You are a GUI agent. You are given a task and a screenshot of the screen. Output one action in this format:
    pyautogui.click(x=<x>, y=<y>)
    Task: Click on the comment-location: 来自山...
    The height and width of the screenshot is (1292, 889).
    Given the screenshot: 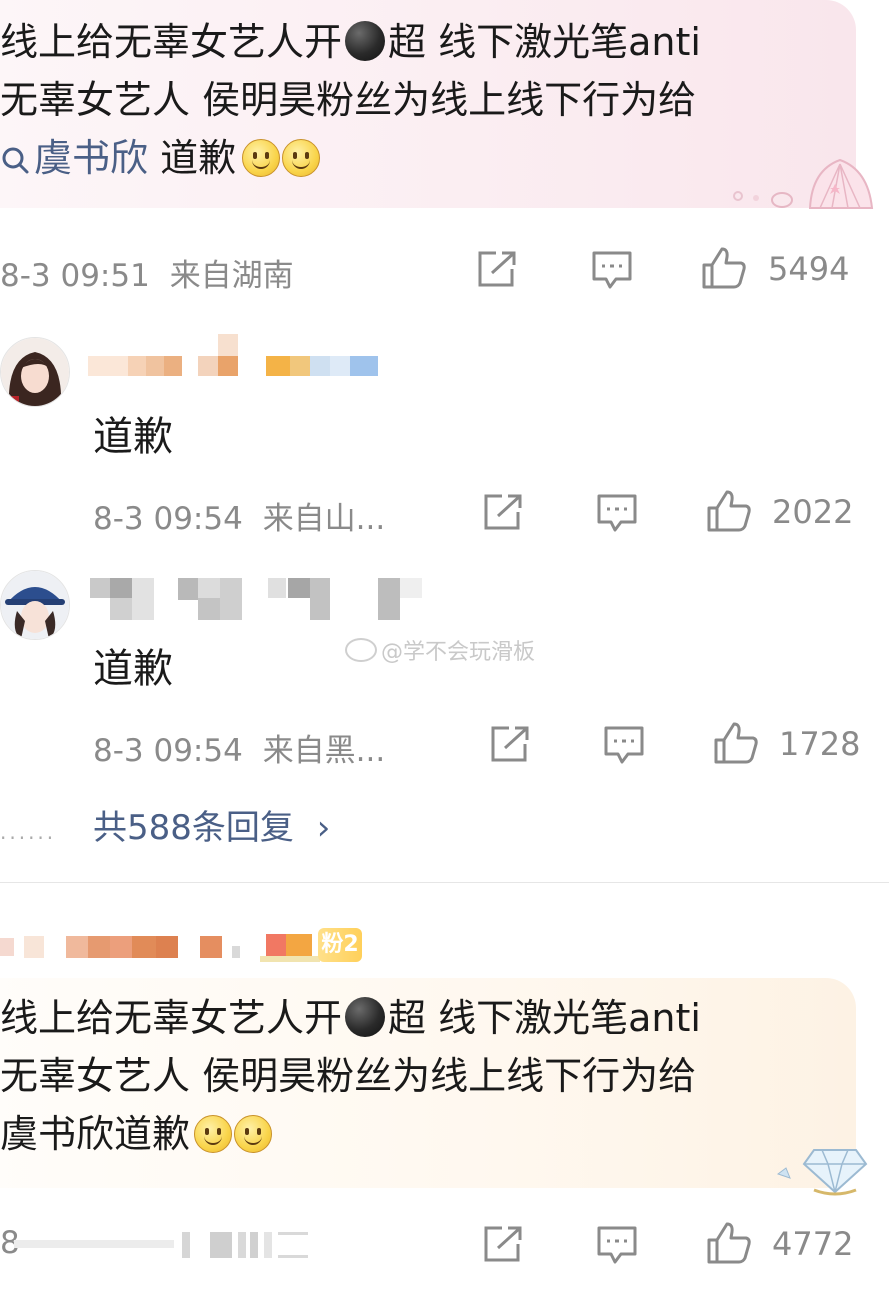 What is the action you would take?
    pyautogui.click(x=324, y=519)
    